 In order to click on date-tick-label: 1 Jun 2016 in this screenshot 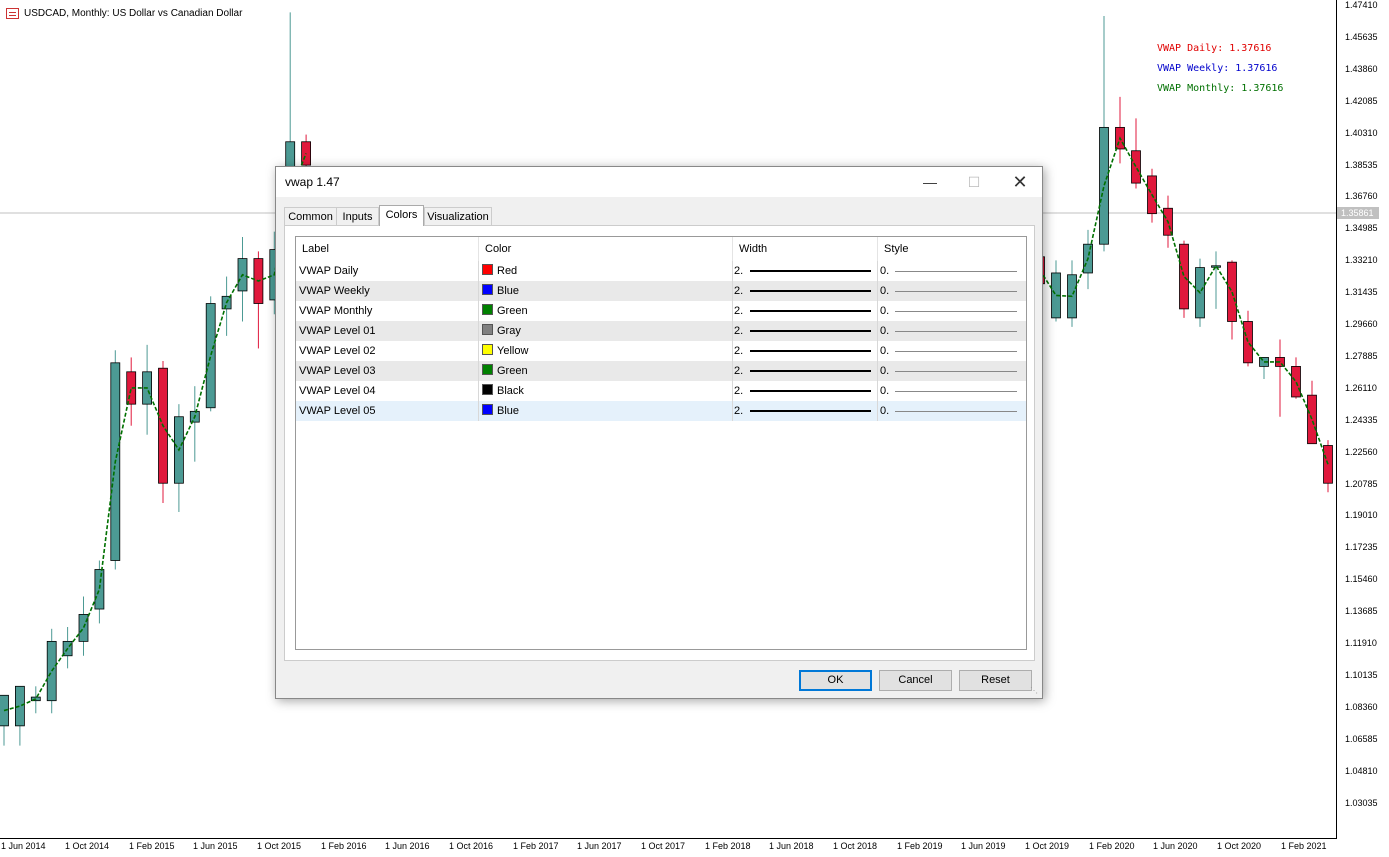, I will do `click(407, 846)`.